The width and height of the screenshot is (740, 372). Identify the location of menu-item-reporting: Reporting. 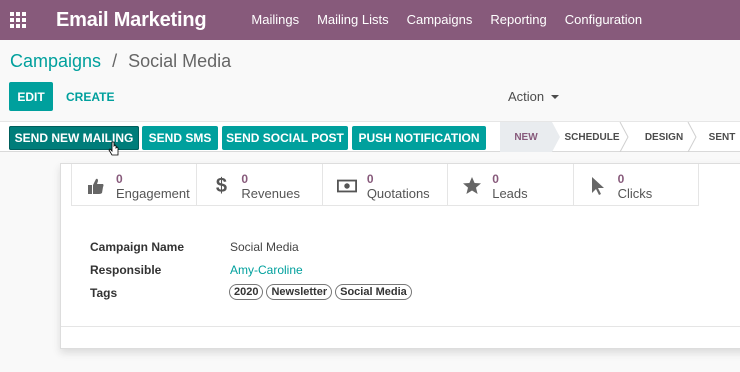
(518, 20).